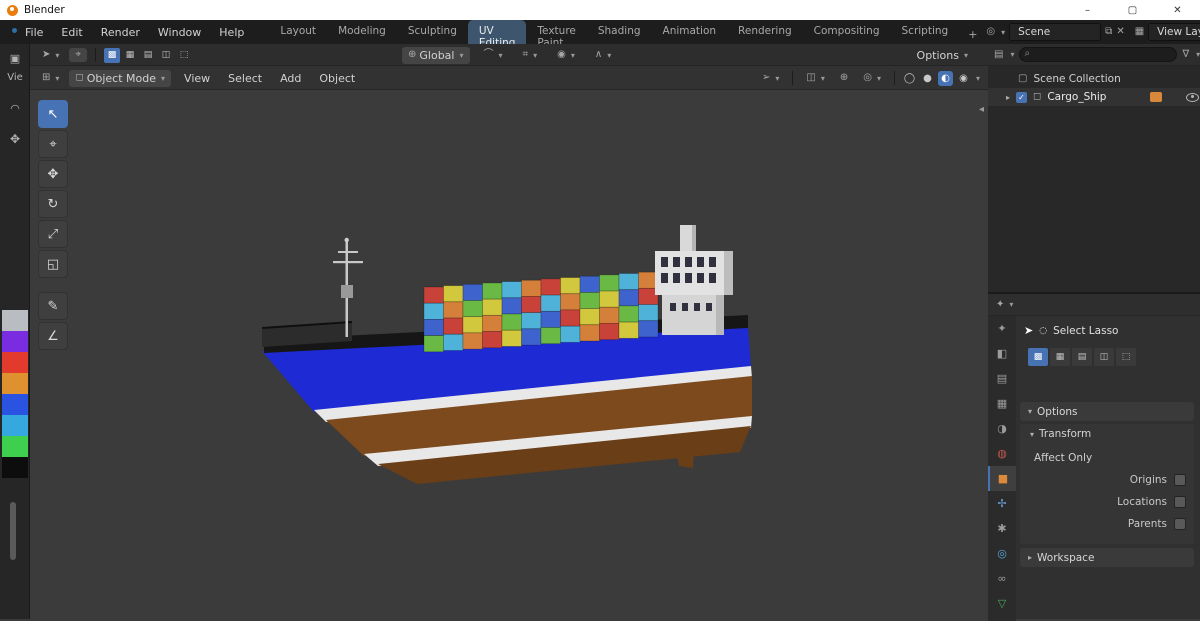 This screenshot has height=621, width=1200. I want to click on outliner-search-input, so click(1098, 54).